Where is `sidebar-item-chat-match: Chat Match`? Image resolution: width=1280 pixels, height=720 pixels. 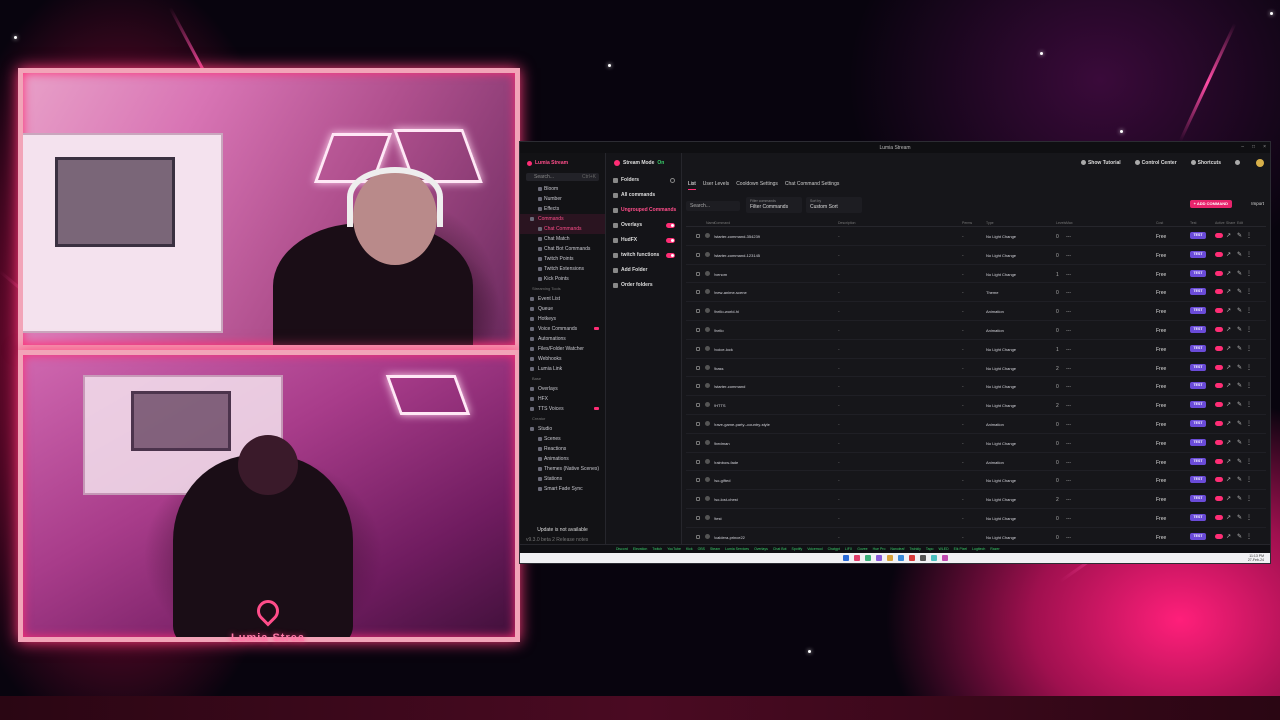 sidebar-item-chat-match: Chat Match is located at coordinates (562, 239).